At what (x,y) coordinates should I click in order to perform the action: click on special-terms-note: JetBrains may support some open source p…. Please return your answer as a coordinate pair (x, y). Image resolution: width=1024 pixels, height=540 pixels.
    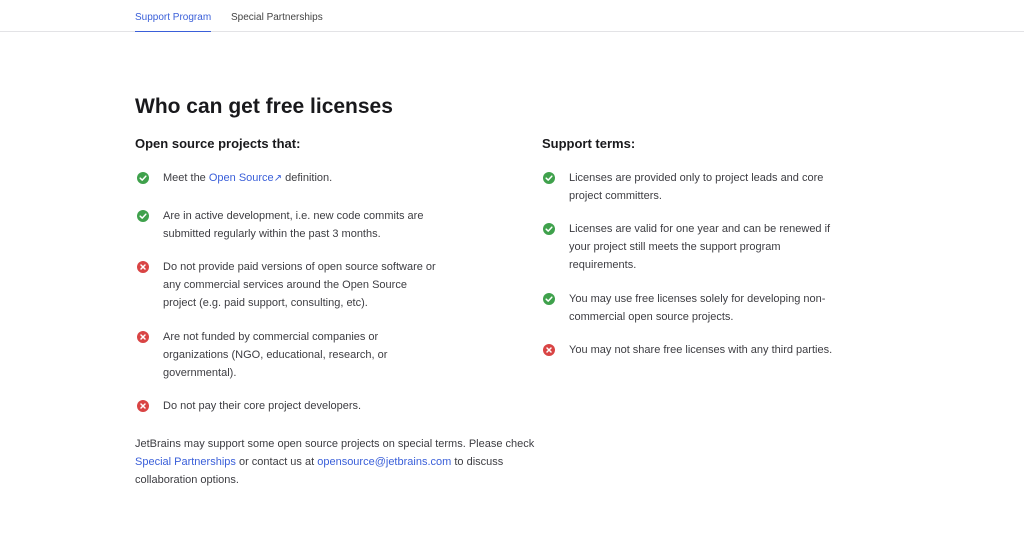
    Looking at the image, I should click on (335, 462).